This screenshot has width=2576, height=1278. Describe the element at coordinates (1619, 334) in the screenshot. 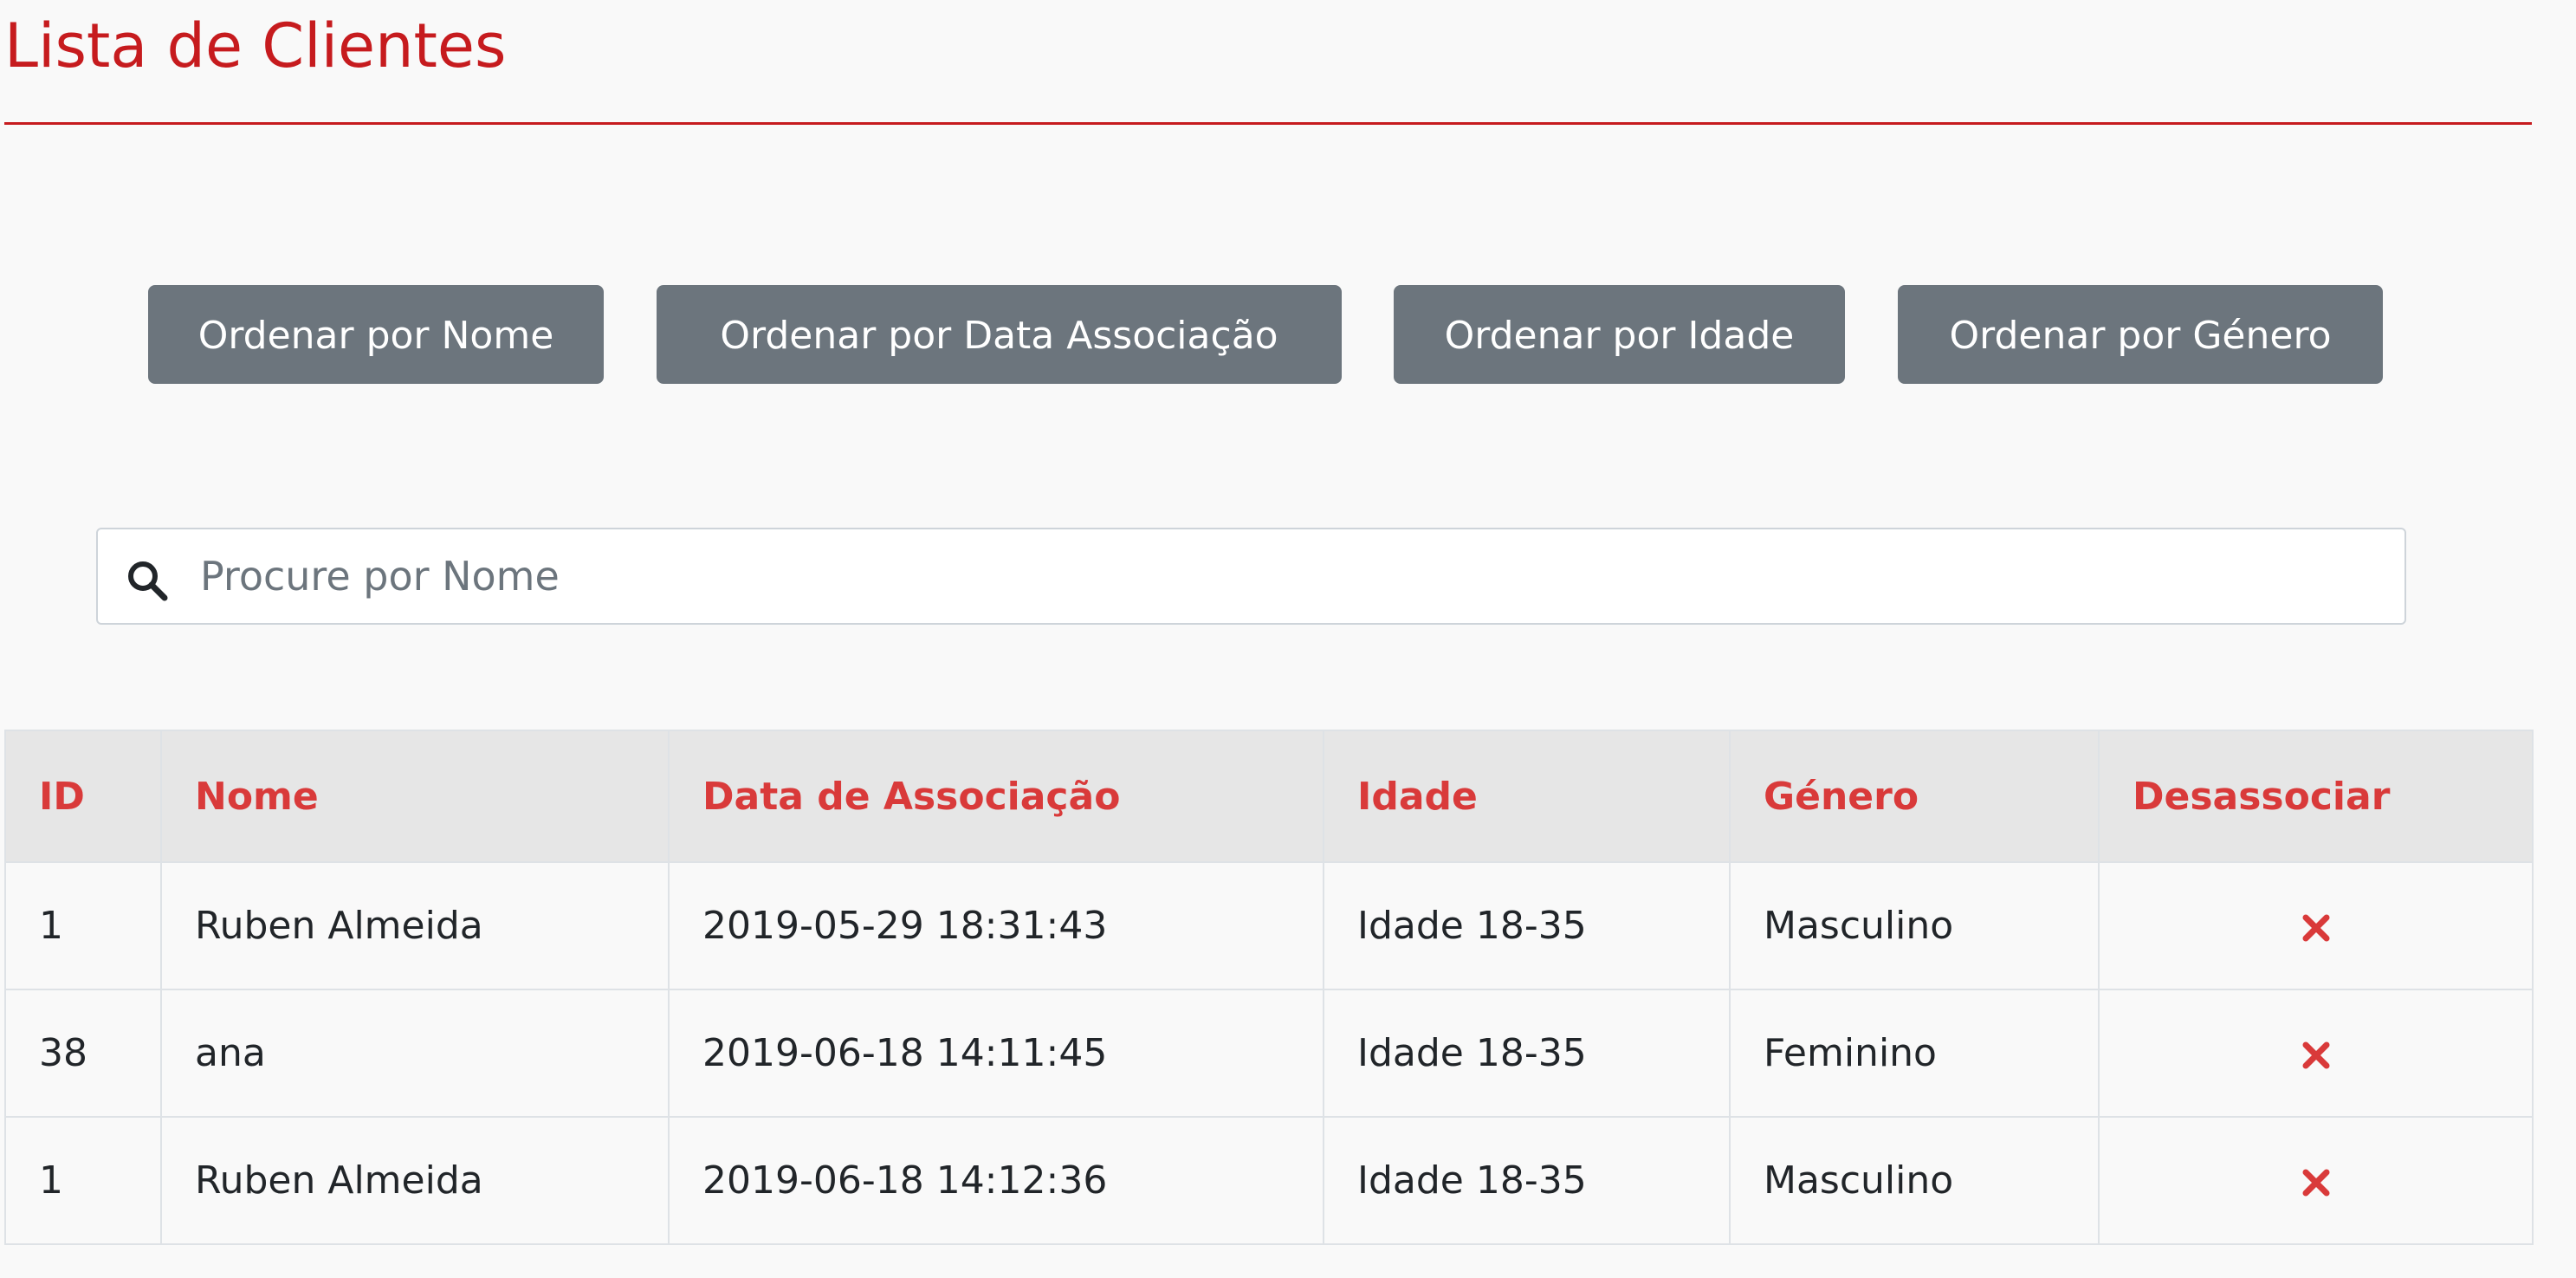

I see `sort-by-age-button: Ordenar por Idade` at that location.